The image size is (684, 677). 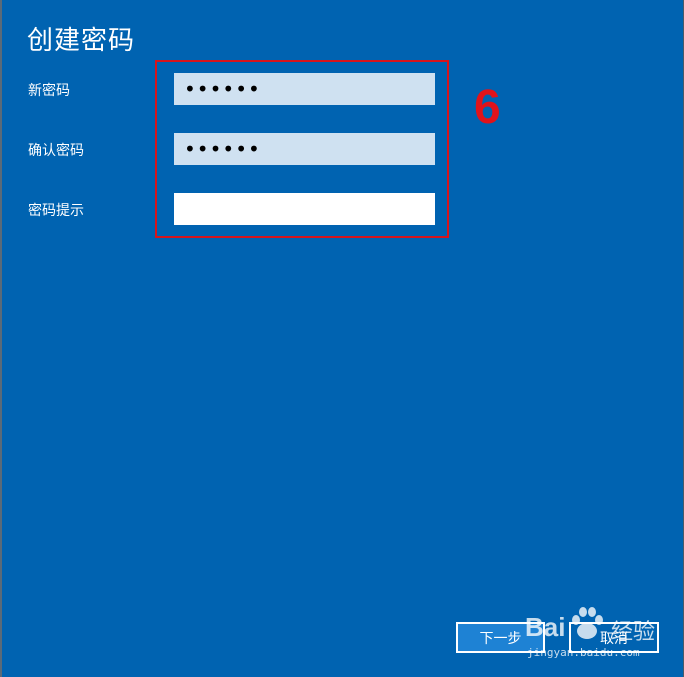 I want to click on cancel-button: 取消, so click(x=614, y=637).